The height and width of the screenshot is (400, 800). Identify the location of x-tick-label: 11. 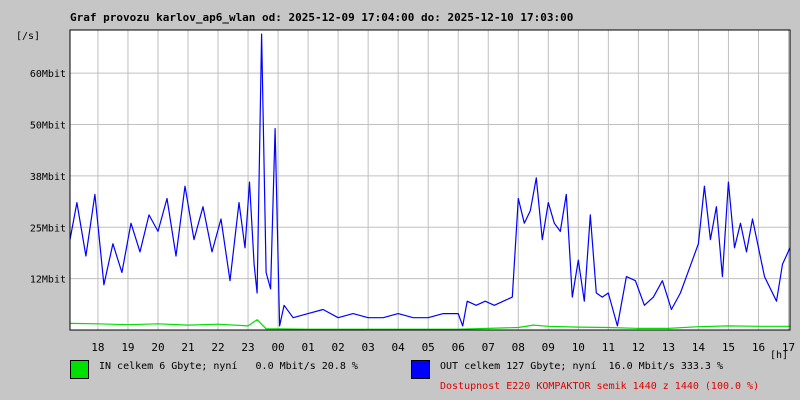
(608, 347).